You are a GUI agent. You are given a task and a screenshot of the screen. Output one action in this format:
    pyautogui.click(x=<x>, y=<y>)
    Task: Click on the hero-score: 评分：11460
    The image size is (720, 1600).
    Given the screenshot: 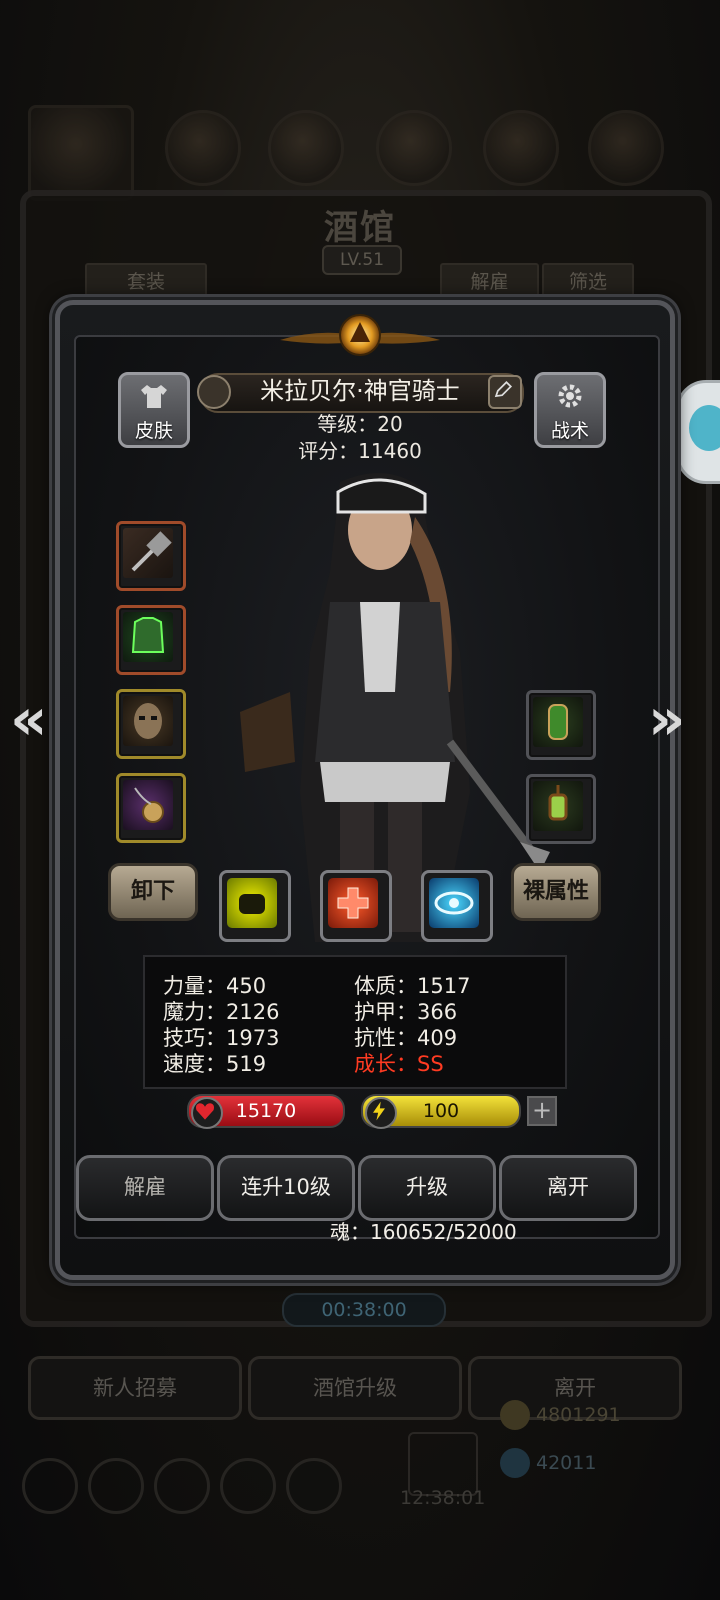 What is the action you would take?
    pyautogui.click(x=360, y=451)
    